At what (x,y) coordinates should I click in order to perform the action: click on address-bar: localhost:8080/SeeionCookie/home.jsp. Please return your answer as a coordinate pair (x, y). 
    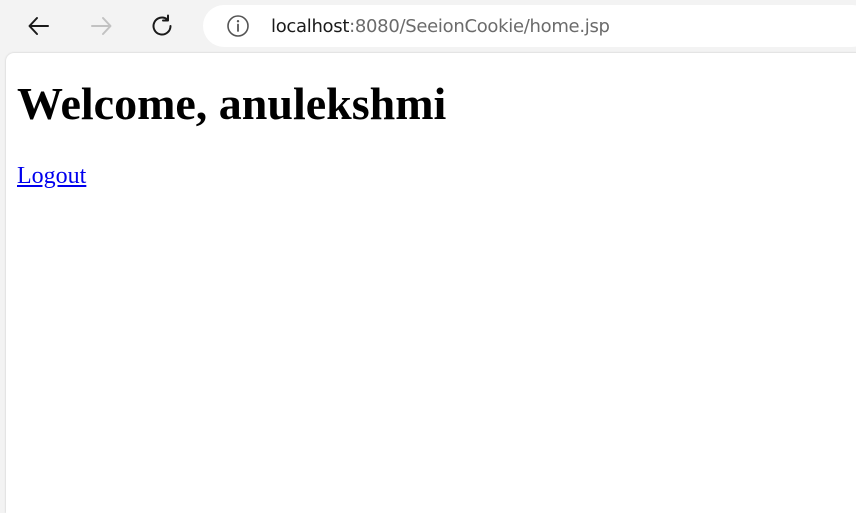
    Looking at the image, I should click on (529, 26).